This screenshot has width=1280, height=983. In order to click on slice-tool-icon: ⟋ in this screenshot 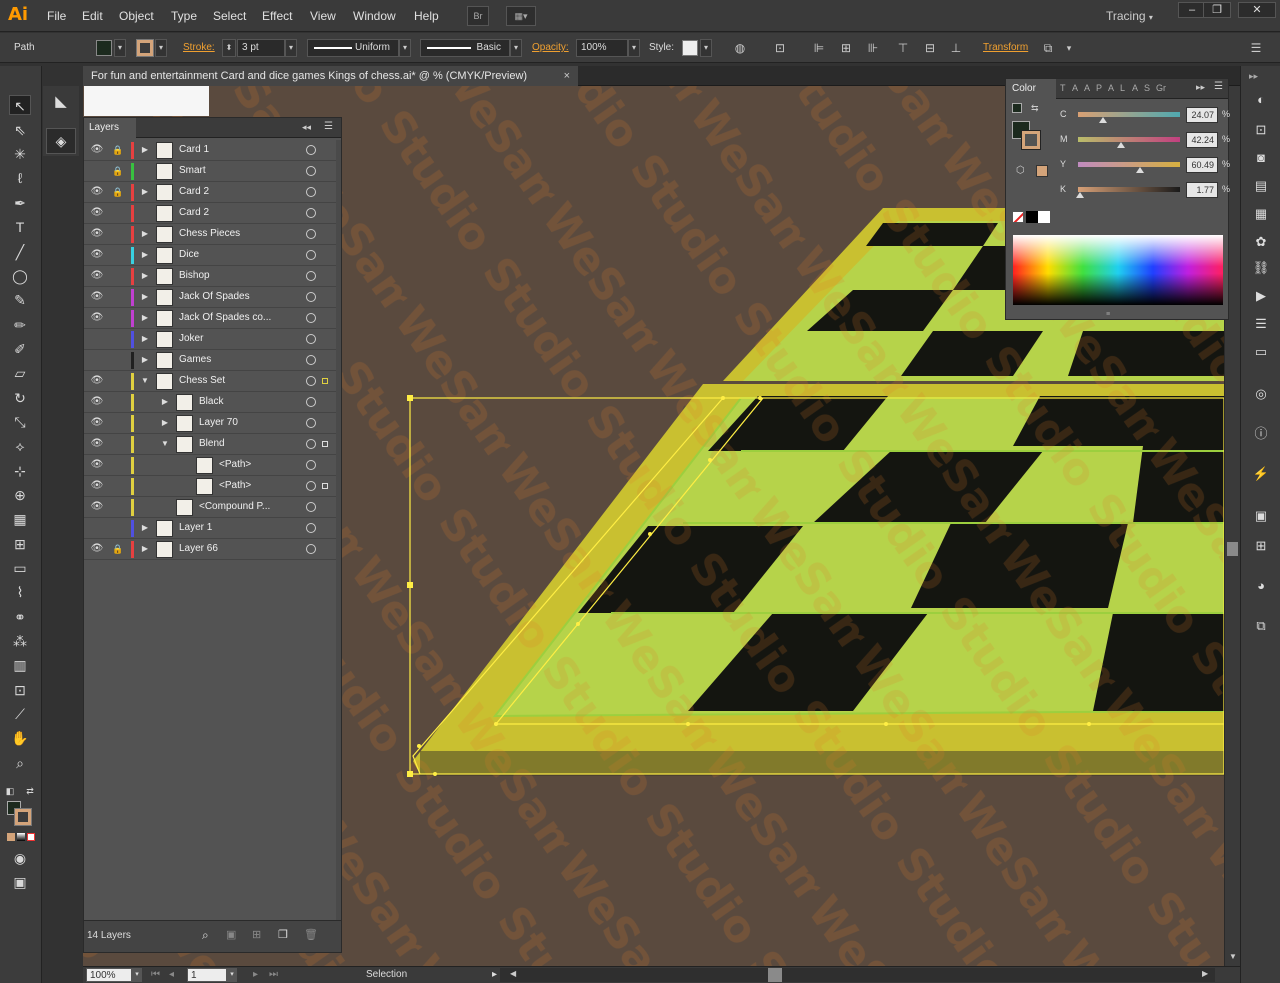, I will do `click(20, 714)`.